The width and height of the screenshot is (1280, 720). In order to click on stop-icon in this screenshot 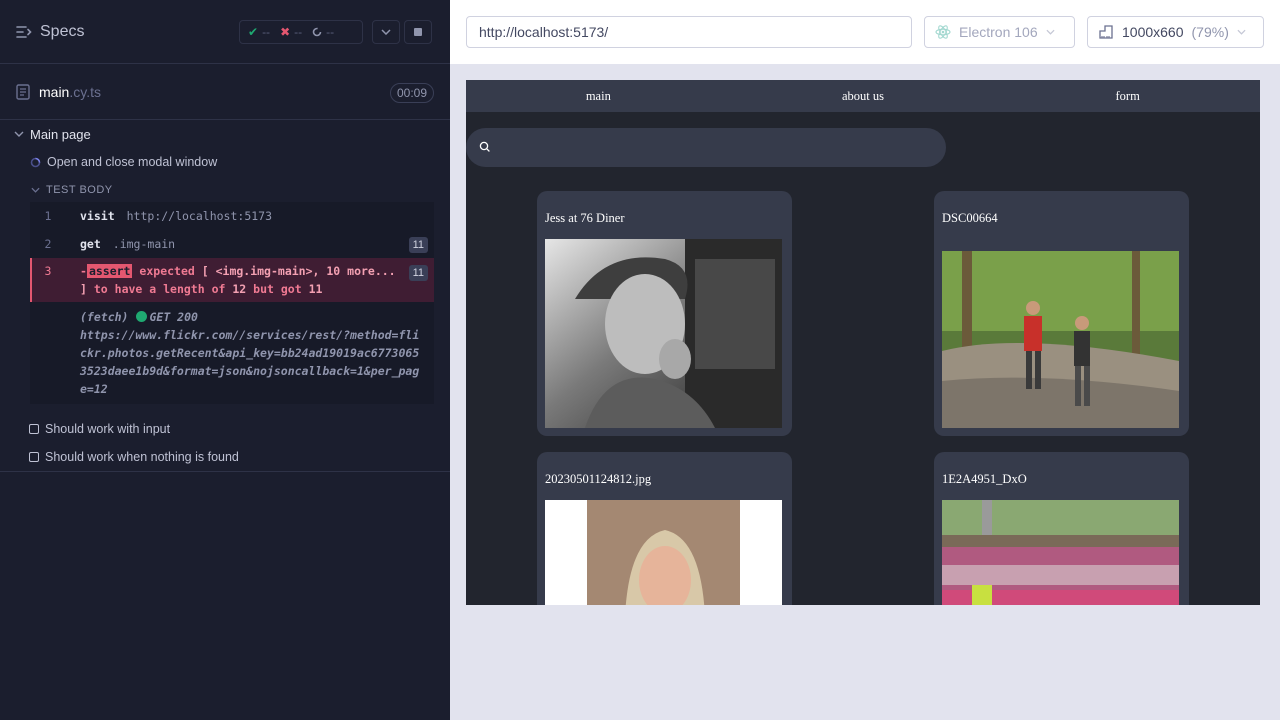, I will do `click(418, 32)`.